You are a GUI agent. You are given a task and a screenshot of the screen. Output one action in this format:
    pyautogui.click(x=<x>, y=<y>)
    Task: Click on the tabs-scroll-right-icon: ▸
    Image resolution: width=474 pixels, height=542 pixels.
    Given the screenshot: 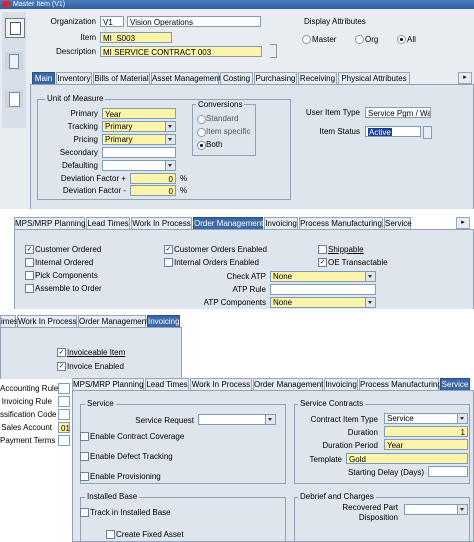 What is the action you would take?
    pyautogui.click(x=465, y=78)
    